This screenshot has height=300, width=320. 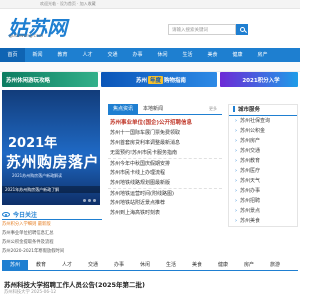 I want to click on service-item: 苏州美食, so click(x=263, y=221).